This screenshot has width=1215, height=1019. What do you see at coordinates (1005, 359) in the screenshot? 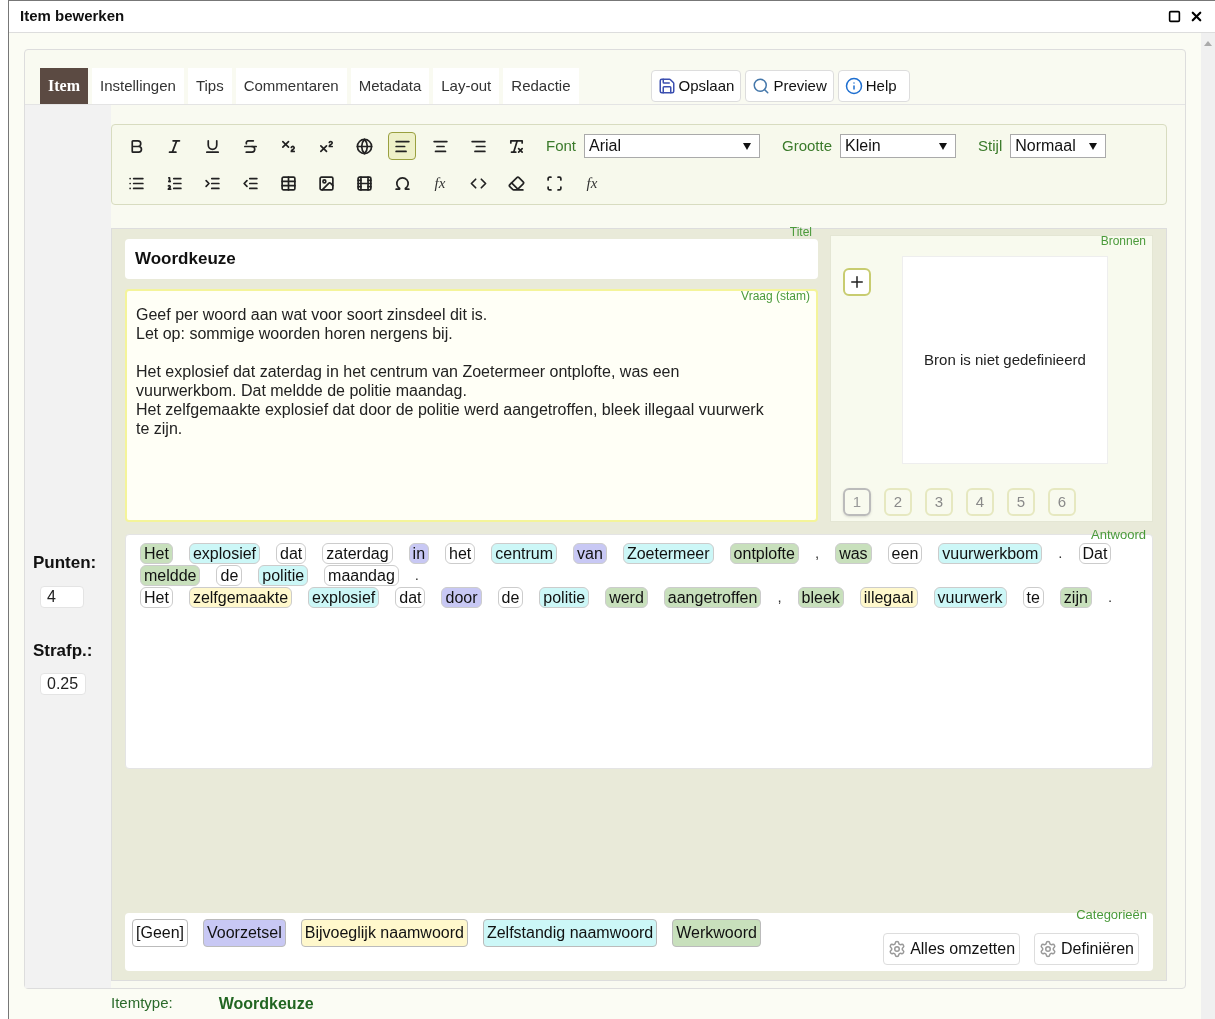
I see `empty-source-text: Bron is niet gedefinieerd` at bounding box center [1005, 359].